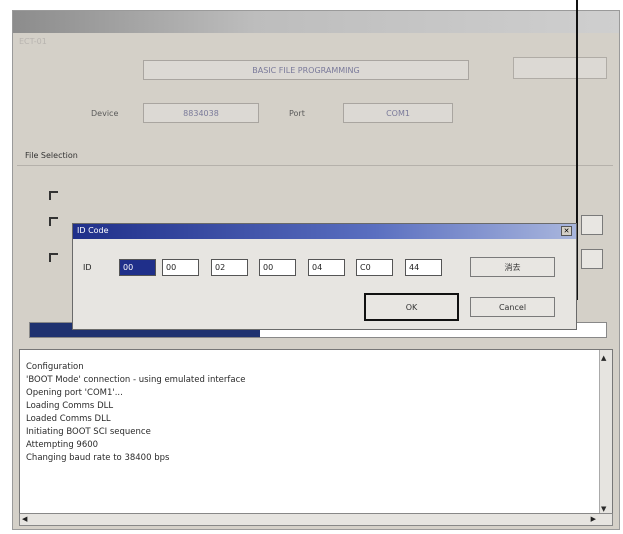 The height and width of the screenshot is (534, 623). What do you see at coordinates (423, 267) in the screenshot?
I see `id-code-field-7: 44` at bounding box center [423, 267].